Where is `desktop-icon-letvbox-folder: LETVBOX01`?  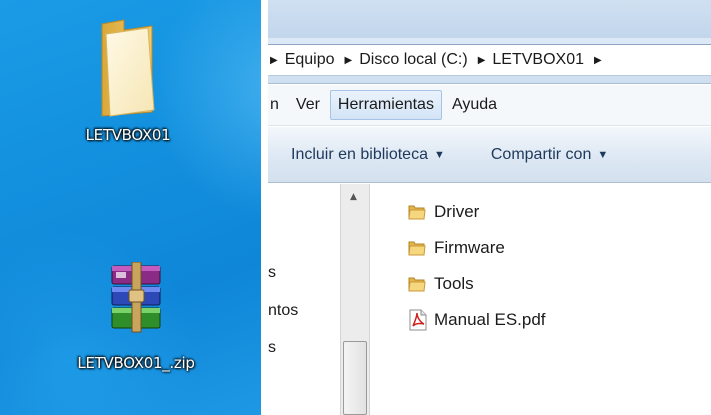 desktop-icon-letvbox-folder: LETVBOX01 is located at coordinates (128, 81).